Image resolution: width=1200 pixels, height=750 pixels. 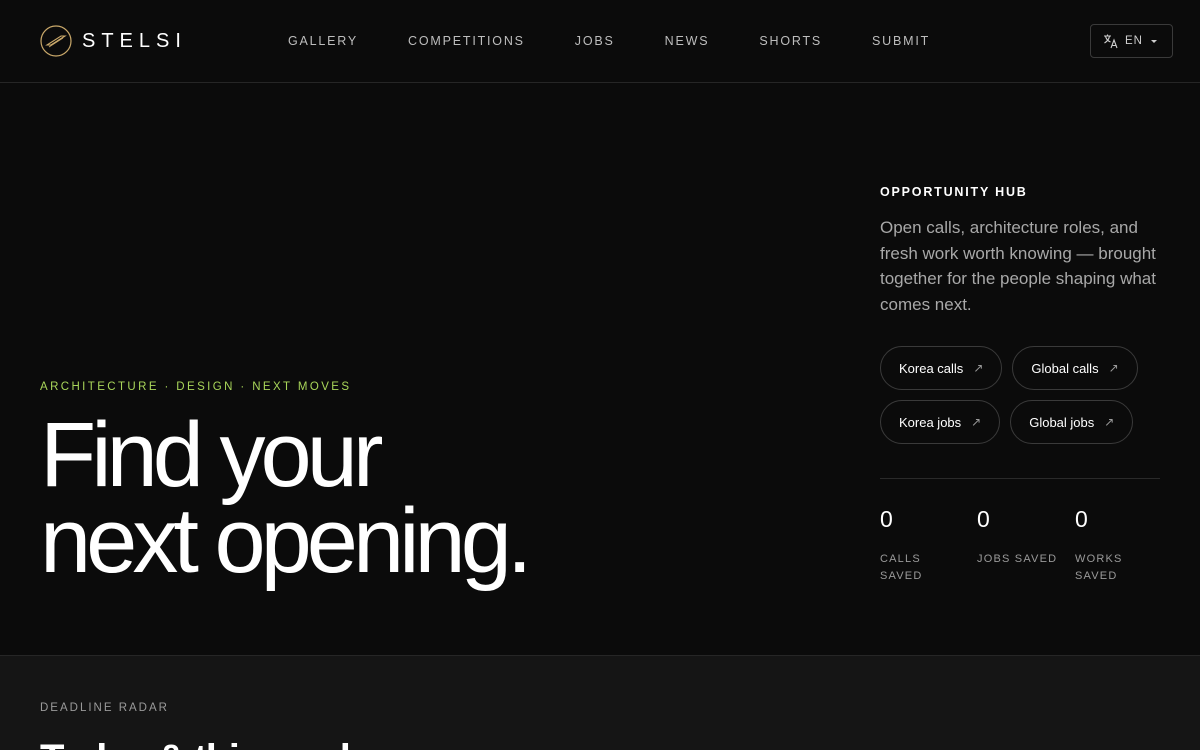 I want to click on hub-label: OPPORTUNITY HUB, so click(x=954, y=192).